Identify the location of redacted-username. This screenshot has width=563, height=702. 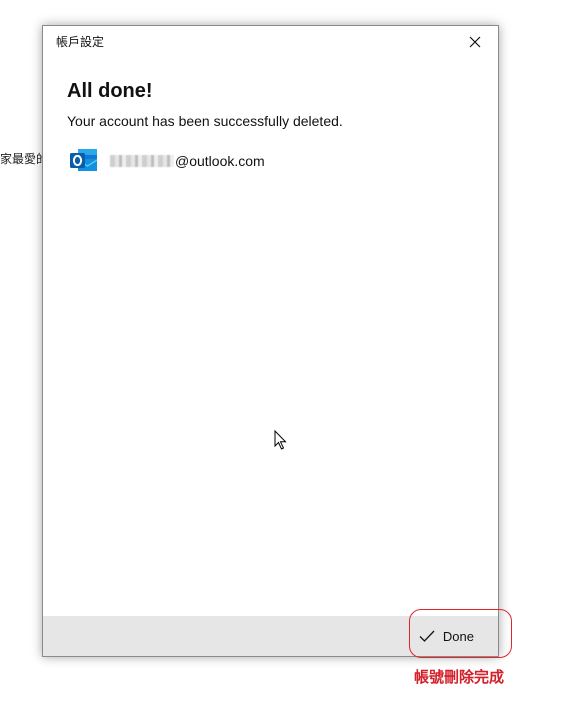
(142, 160).